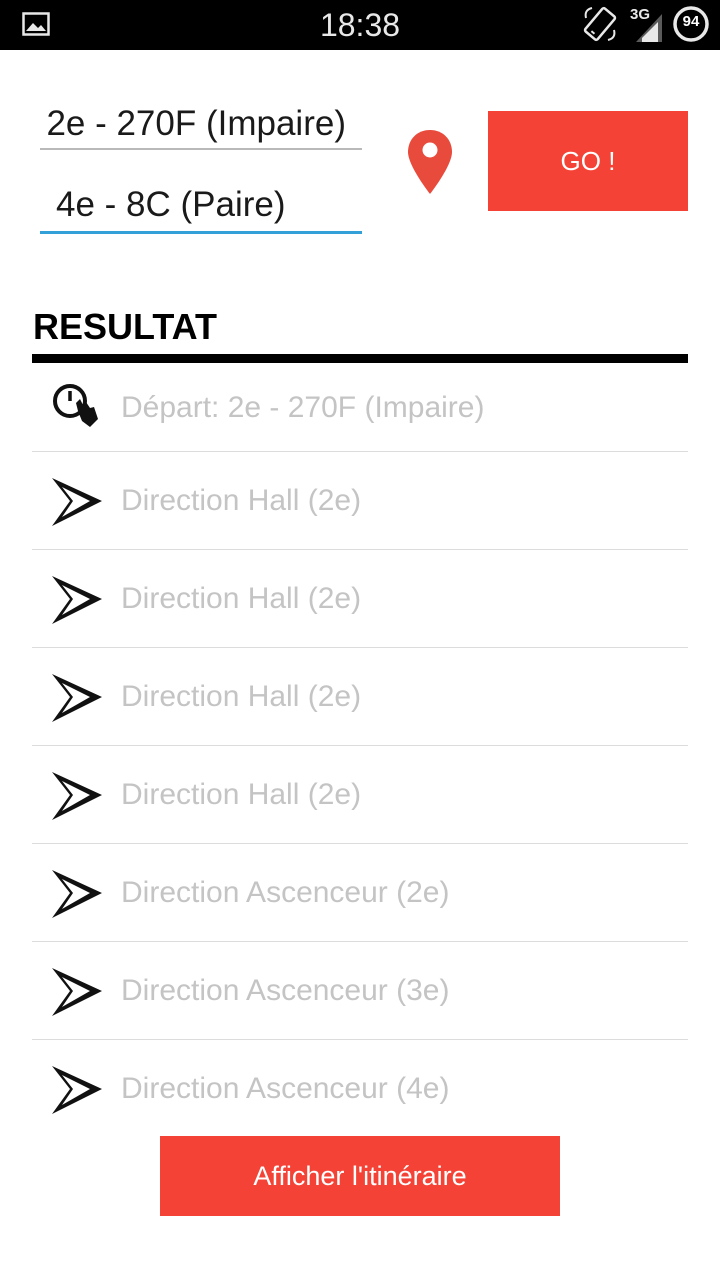 The image size is (720, 1280). I want to click on result-heading: RESULTAT, so click(125, 326).